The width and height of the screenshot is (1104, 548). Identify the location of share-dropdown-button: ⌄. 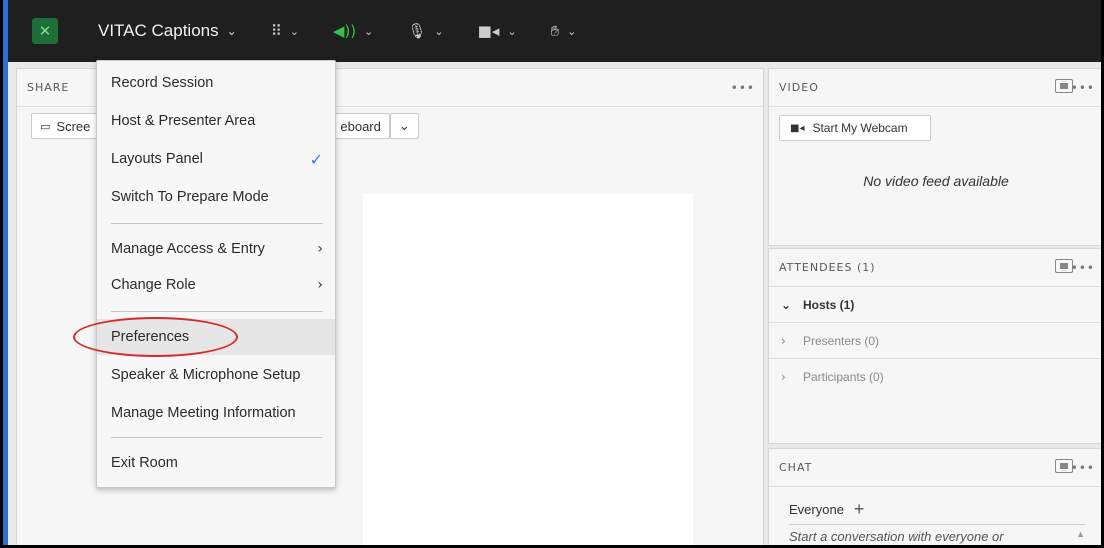
(404, 126).